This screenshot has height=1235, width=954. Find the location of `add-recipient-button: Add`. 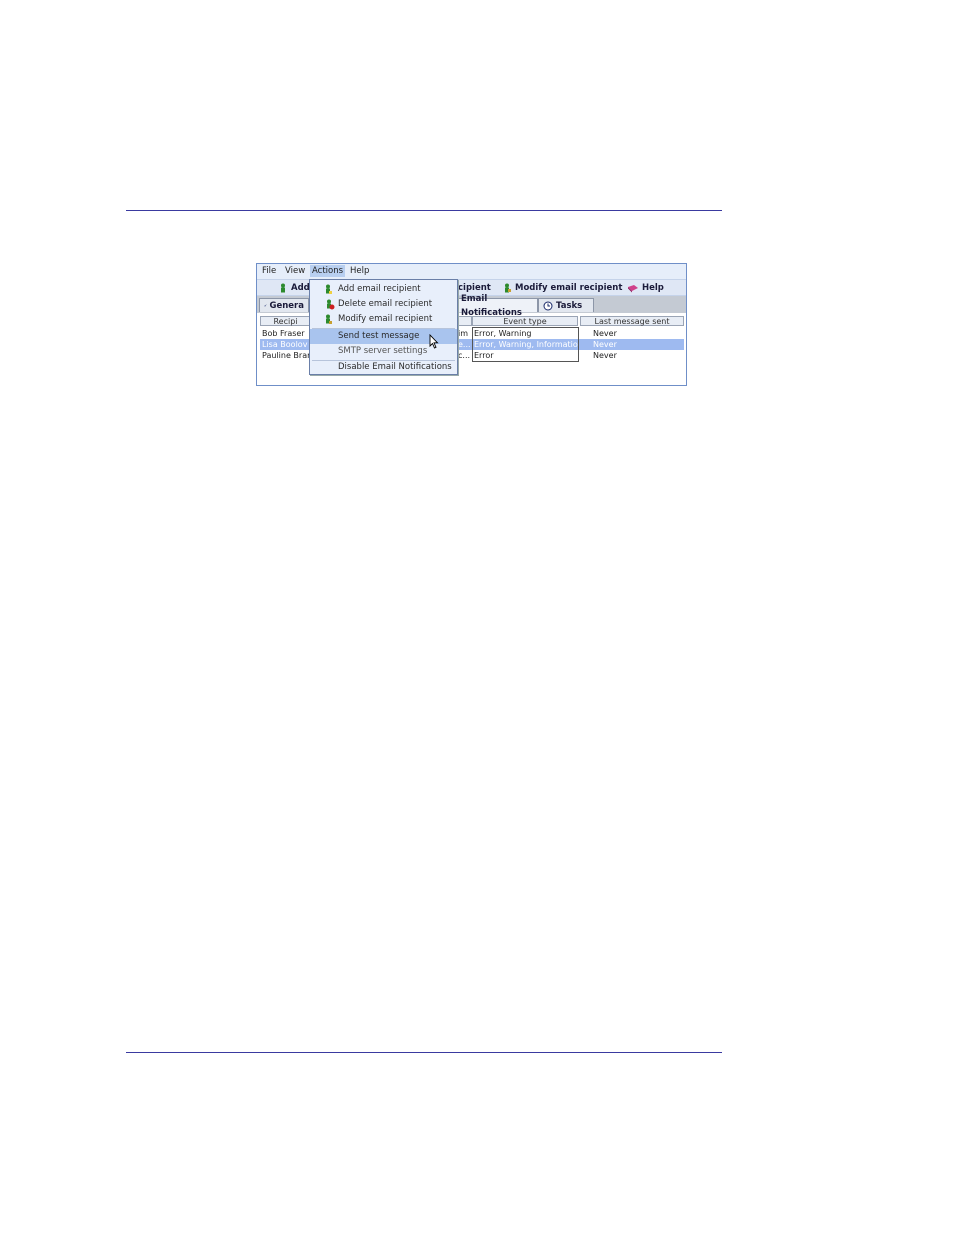

add-recipient-button: Add is located at coordinates (294, 288).